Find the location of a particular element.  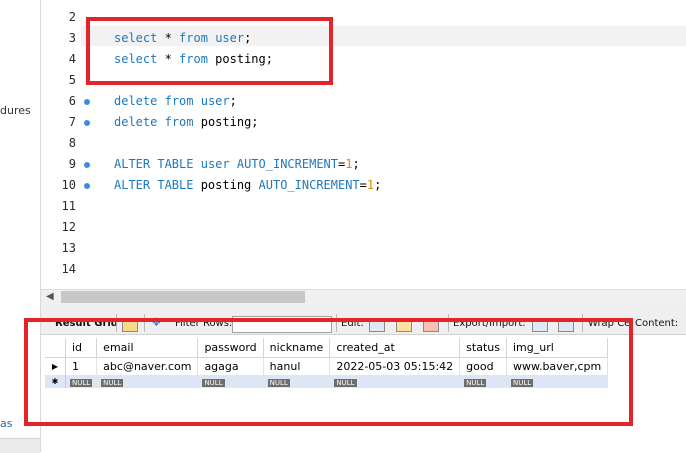

filter-rows-input is located at coordinates (282, 324).